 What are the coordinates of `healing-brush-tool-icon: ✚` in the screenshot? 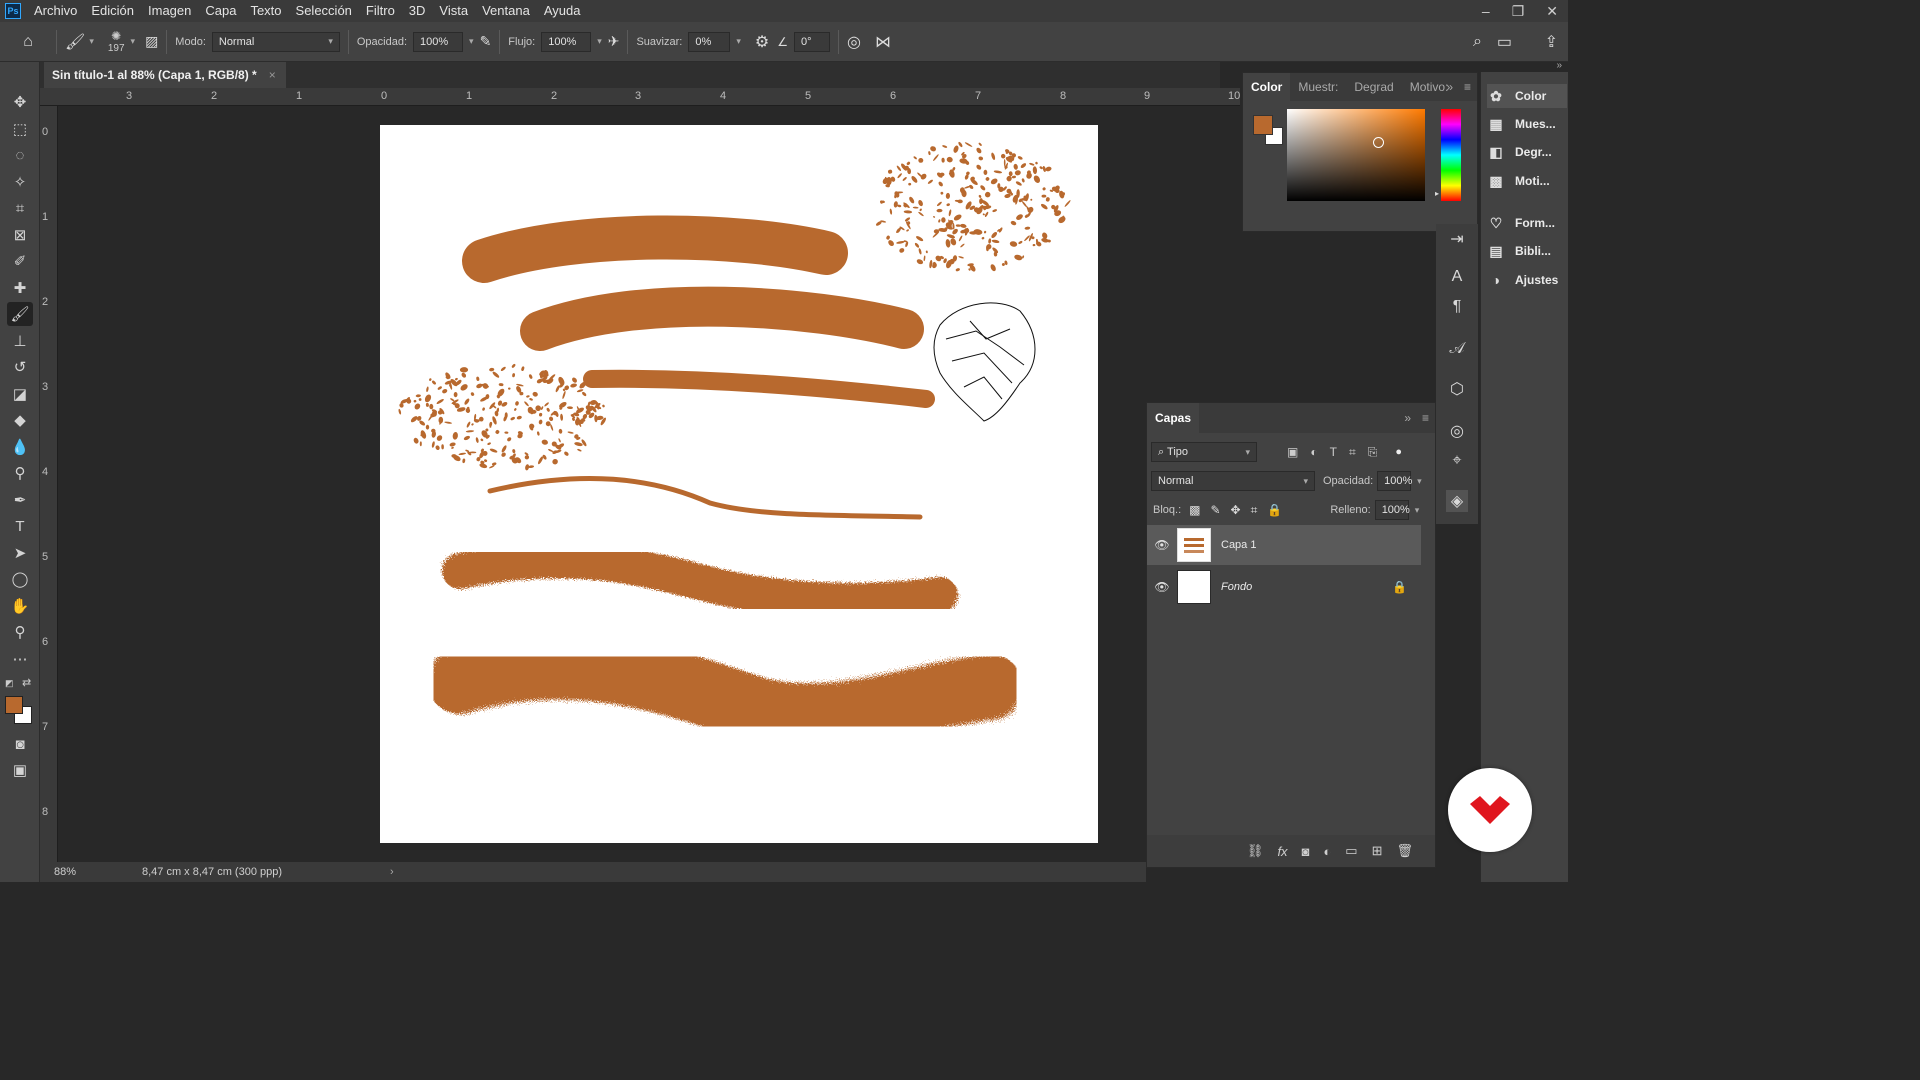 It's located at (20, 288).